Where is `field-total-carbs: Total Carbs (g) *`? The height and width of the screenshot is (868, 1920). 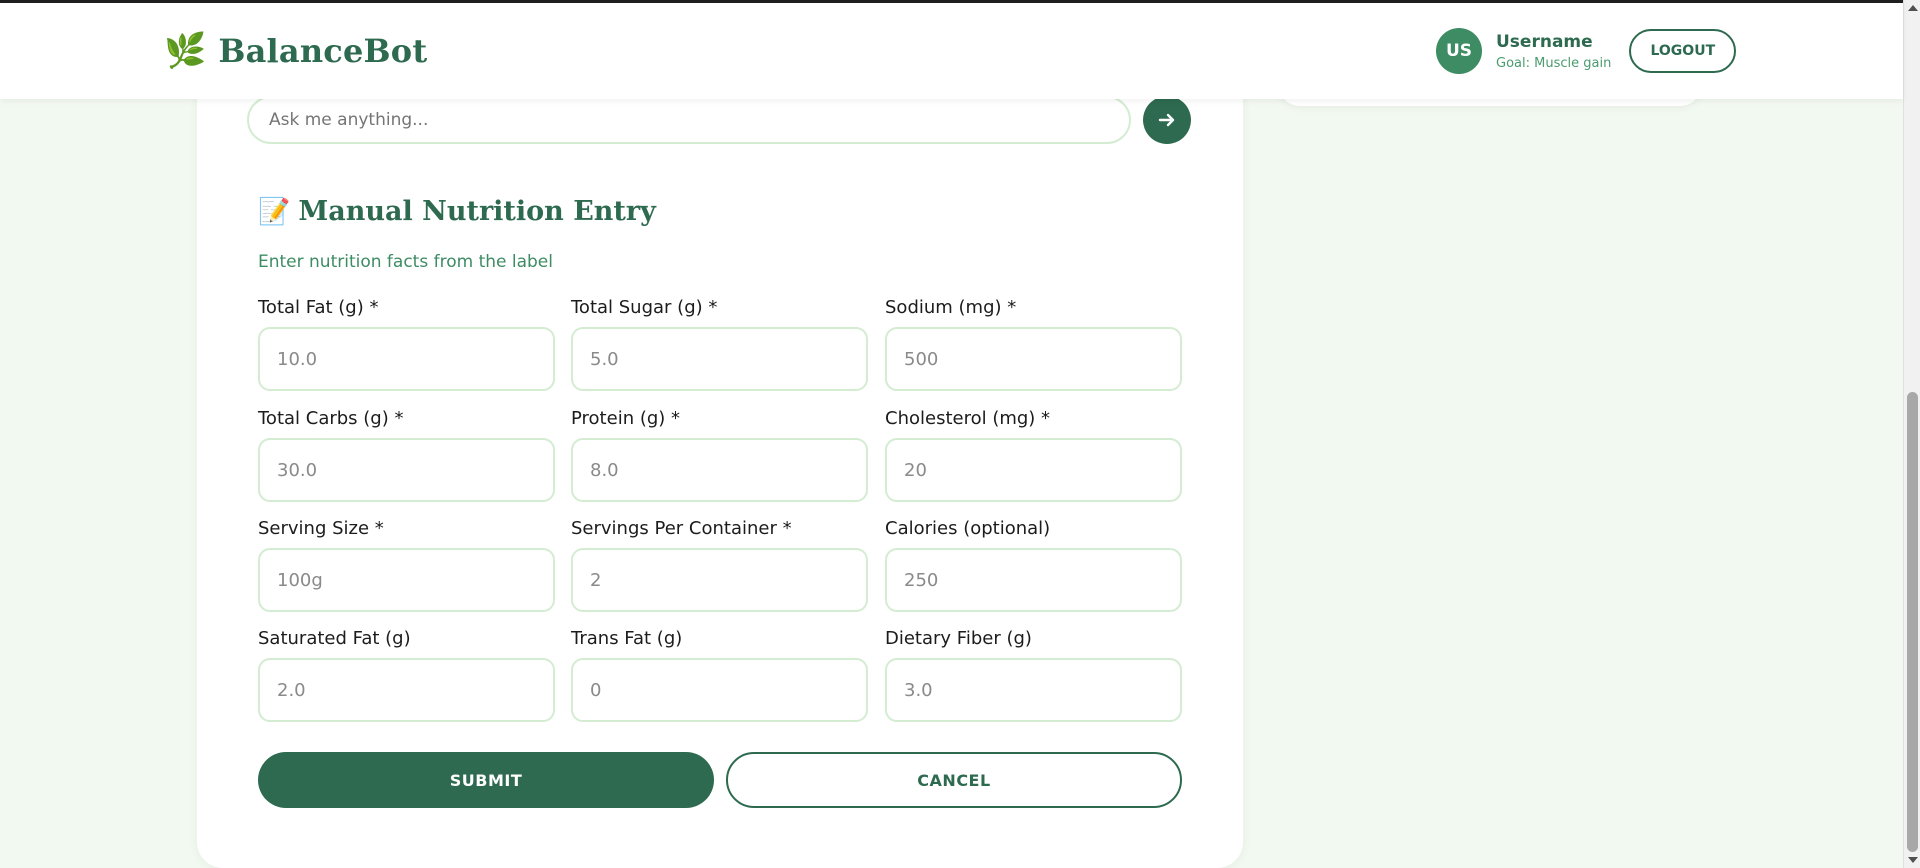 field-total-carbs: Total Carbs (g) * is located at coordinates (406, 455).